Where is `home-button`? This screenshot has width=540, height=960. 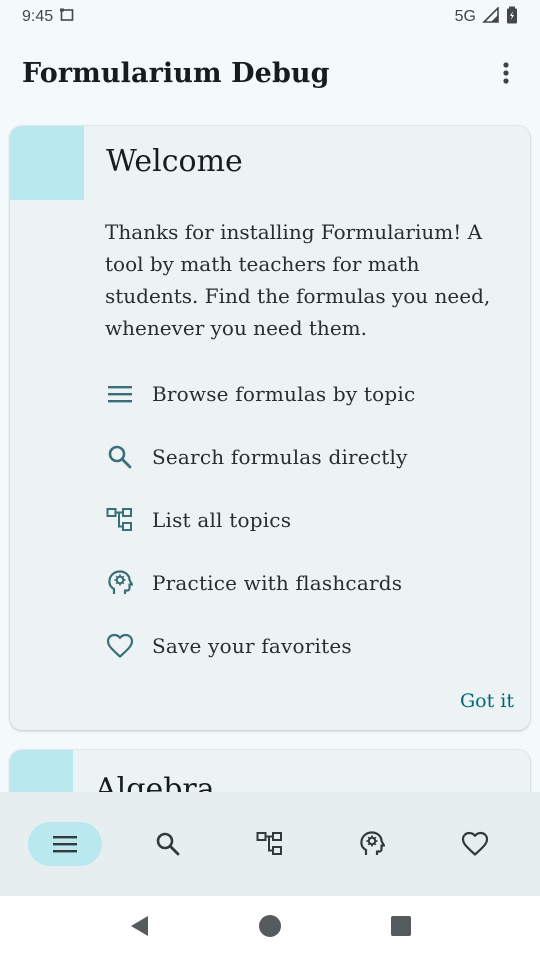
home-button is located at coordinates (270, 928).